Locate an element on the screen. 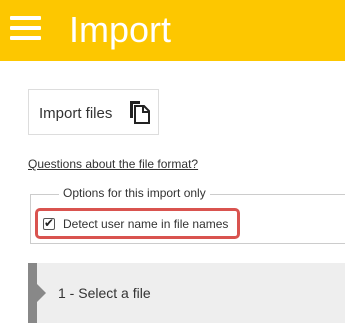 The height and width of the screenshot is (334, 345). checkmark-icon: ✔ is located at coordinates (49, 223).